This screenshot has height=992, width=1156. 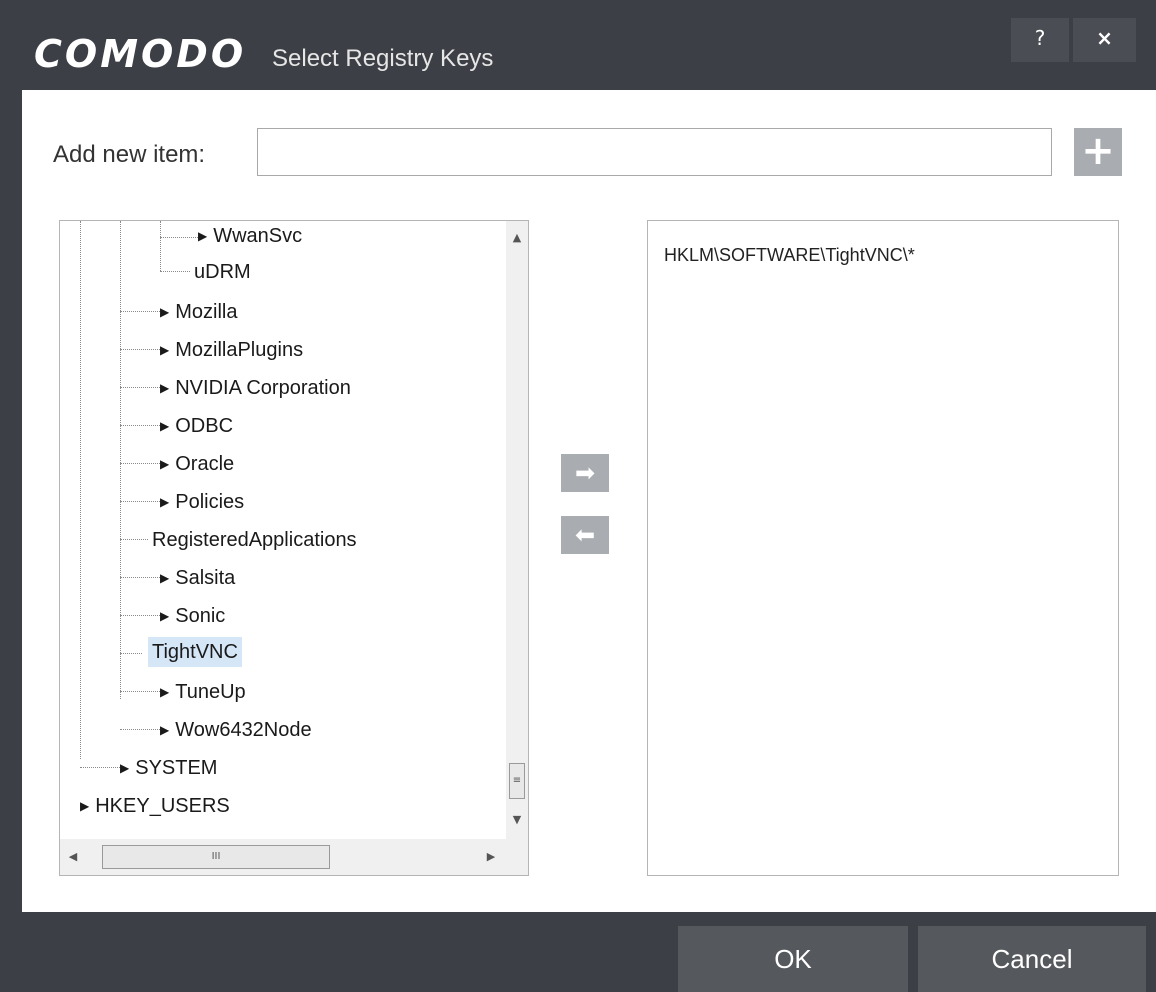 What do you see at coordinates (168, 768) in the screenshot?
I see `tree-item-system: ▶ SYSTEM` at bounding box center [168, 768].